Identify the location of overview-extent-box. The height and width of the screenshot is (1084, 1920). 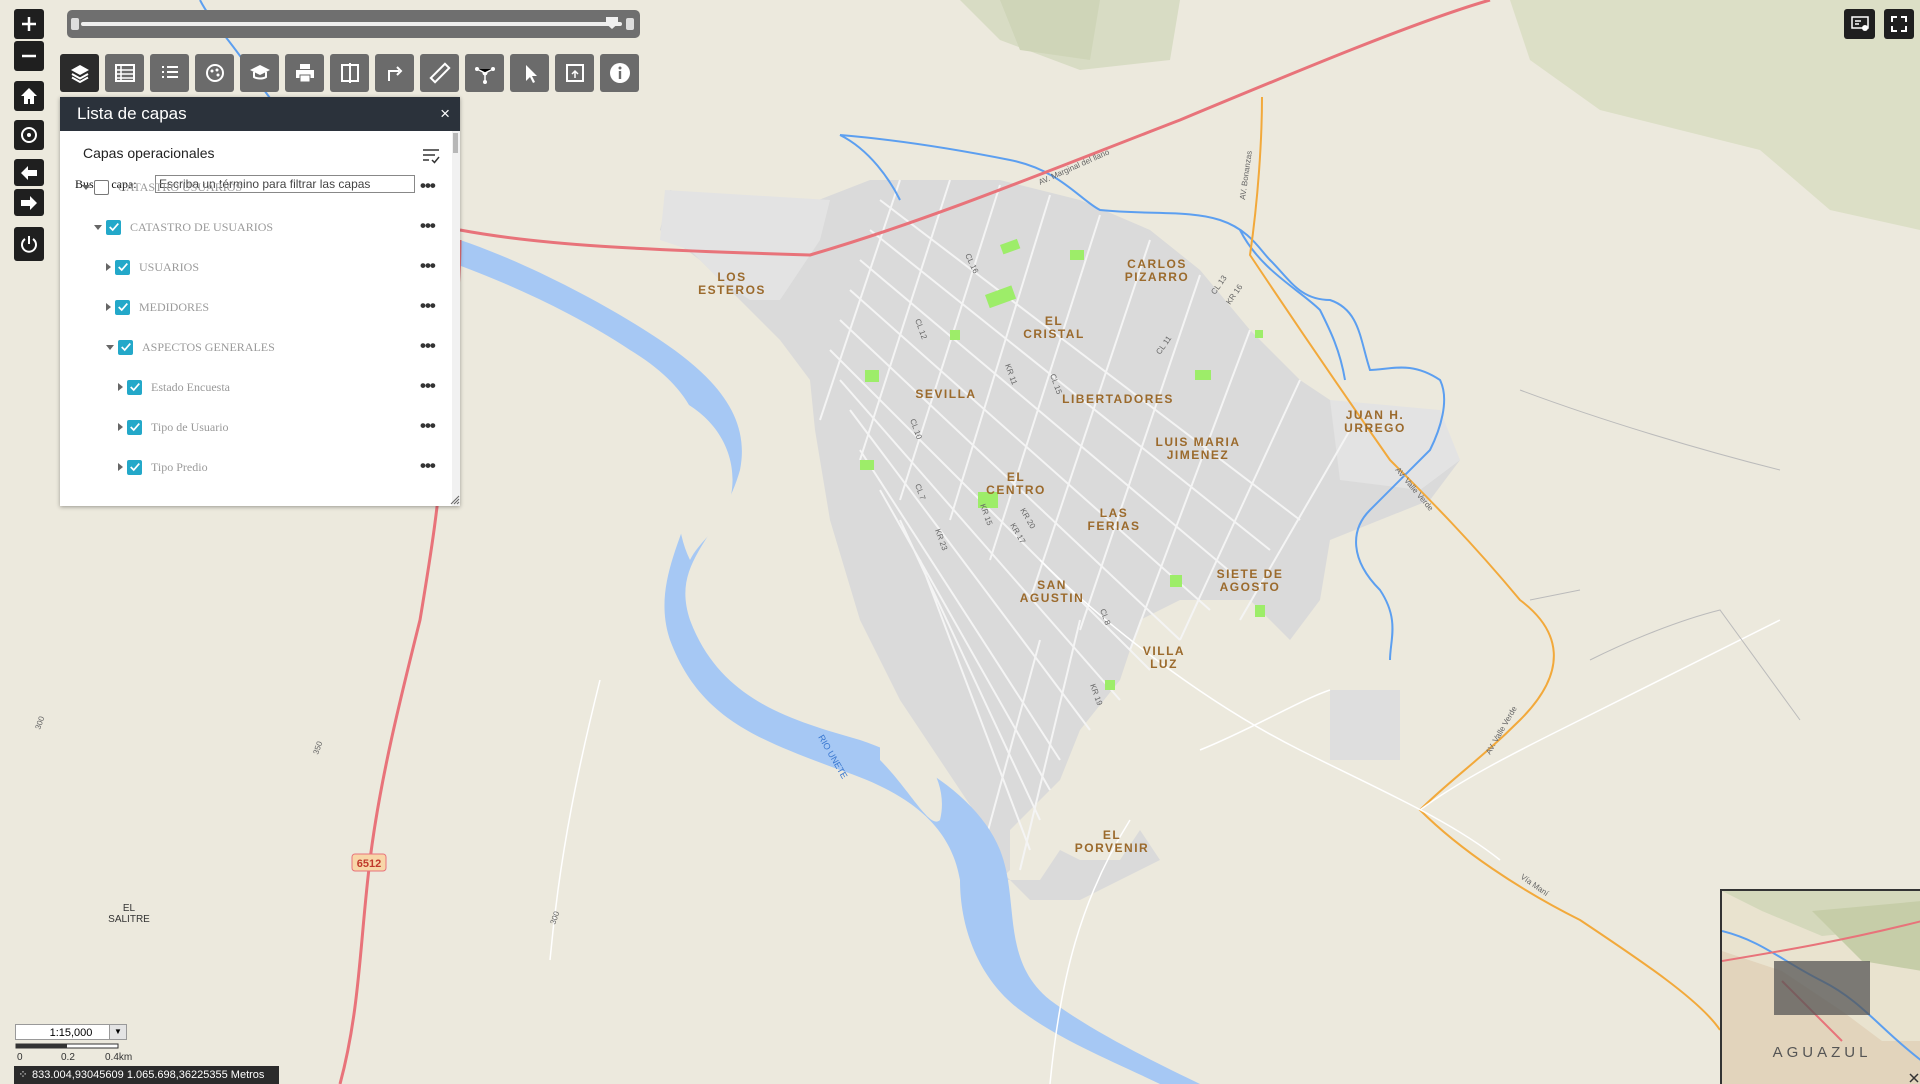
(1822, 988).